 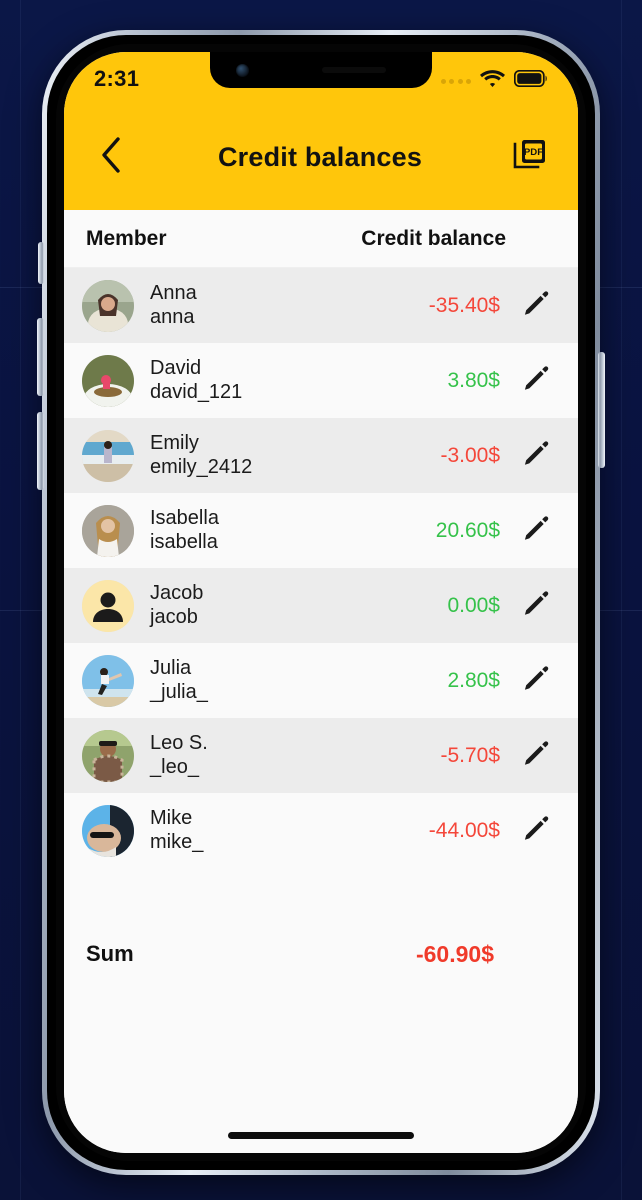 What do you see at coordinates (174, 766) in the screenshot?
I see `member-handle: _leo_` at bounding box center [174, 766].